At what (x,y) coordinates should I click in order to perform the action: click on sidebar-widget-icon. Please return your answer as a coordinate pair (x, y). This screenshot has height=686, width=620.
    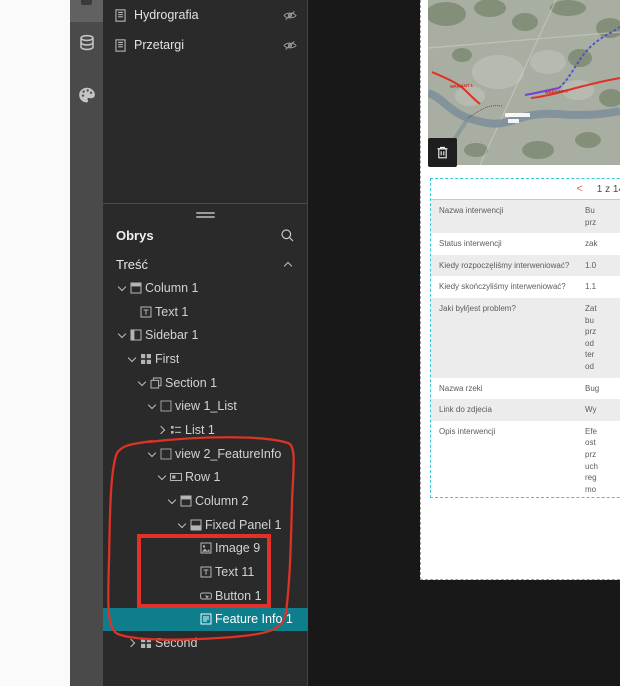
    Looking at the image, I should click on (136, 335).